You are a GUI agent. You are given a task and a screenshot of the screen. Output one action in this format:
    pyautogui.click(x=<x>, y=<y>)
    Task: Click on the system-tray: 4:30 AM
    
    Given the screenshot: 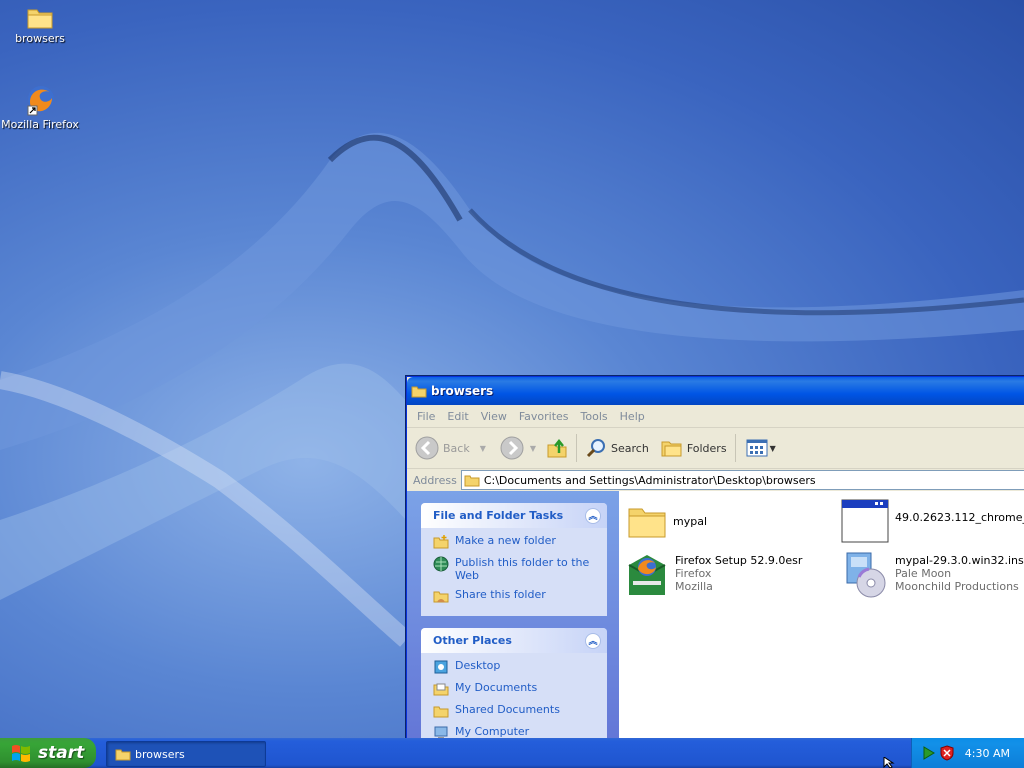 What is the action you would take?
    pyautogui.click(x=967, y=753)
    